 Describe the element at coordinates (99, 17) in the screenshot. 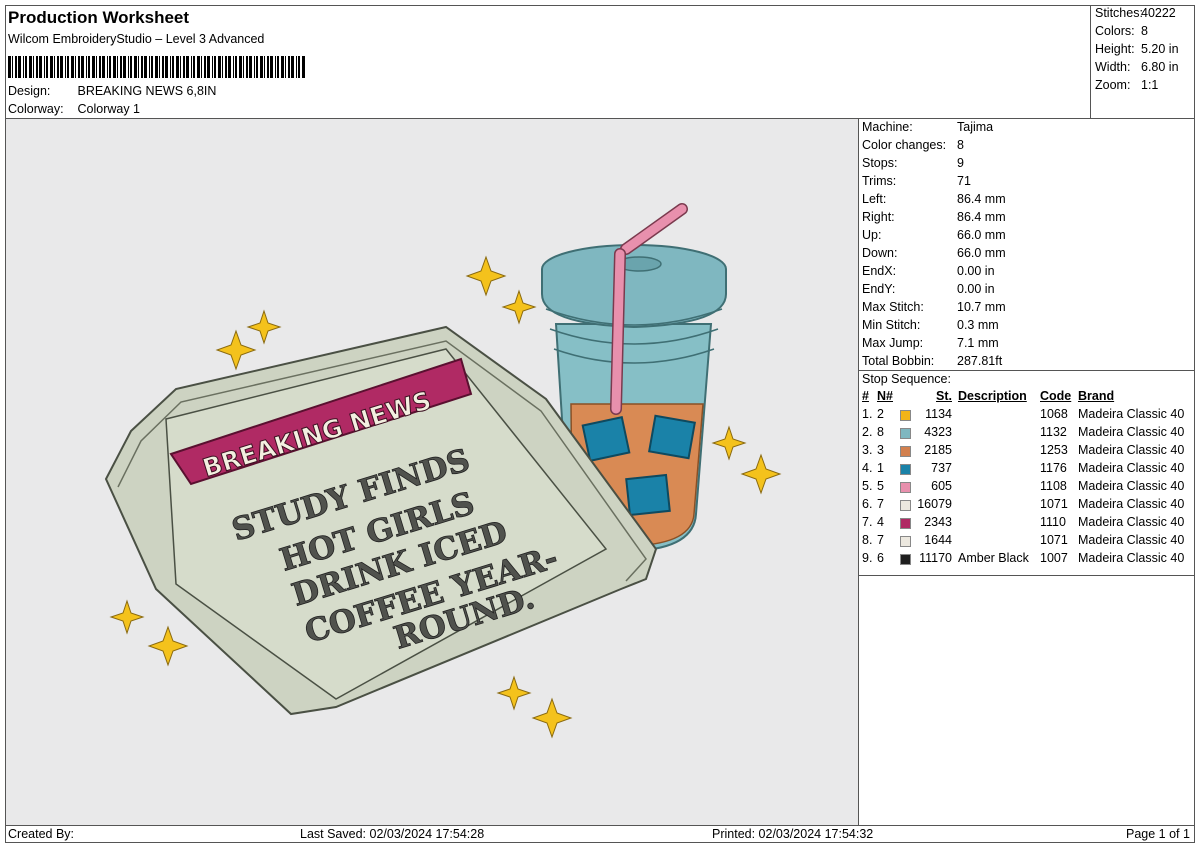

I see `page-title: Production Worksheet` at that location.